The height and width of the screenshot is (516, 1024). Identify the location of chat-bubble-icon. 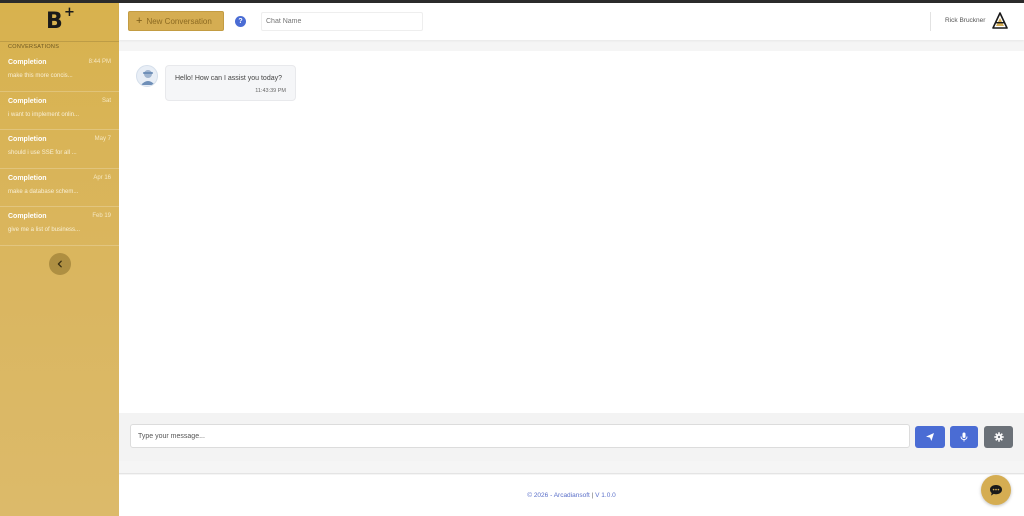
(996, 490).